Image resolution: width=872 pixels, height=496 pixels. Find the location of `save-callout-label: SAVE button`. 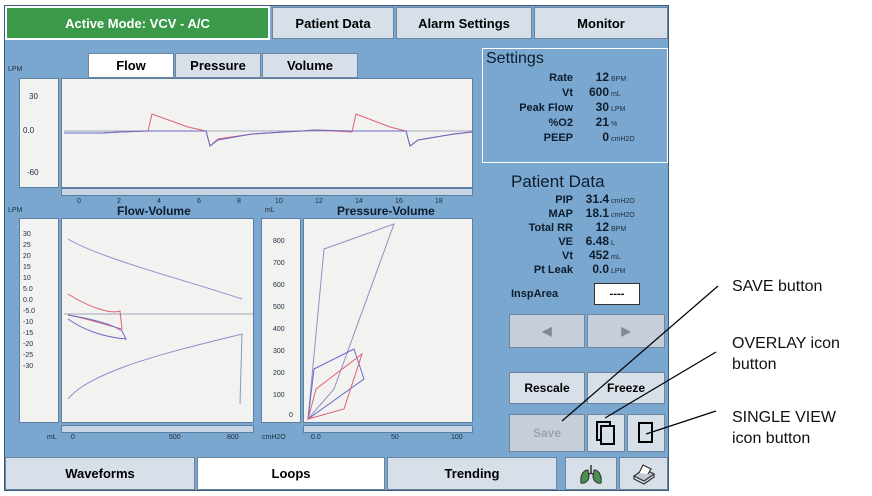

save-callout-label: SAVE button is located at coordinates (777, 286).